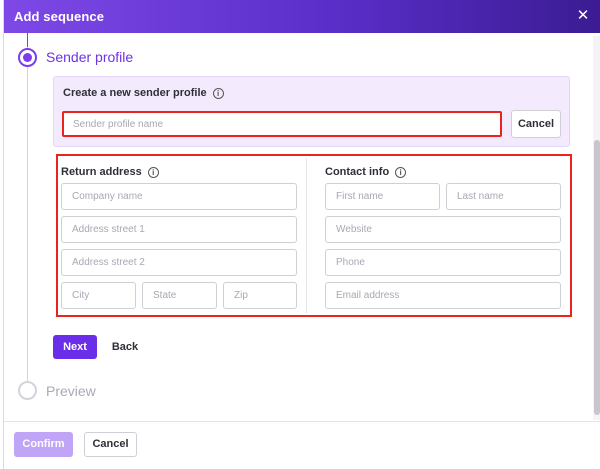 This screenshot has width=600, height=469. Describe the element at coordinates (179, 295) in the screenshot. I see `state-input` at that location.